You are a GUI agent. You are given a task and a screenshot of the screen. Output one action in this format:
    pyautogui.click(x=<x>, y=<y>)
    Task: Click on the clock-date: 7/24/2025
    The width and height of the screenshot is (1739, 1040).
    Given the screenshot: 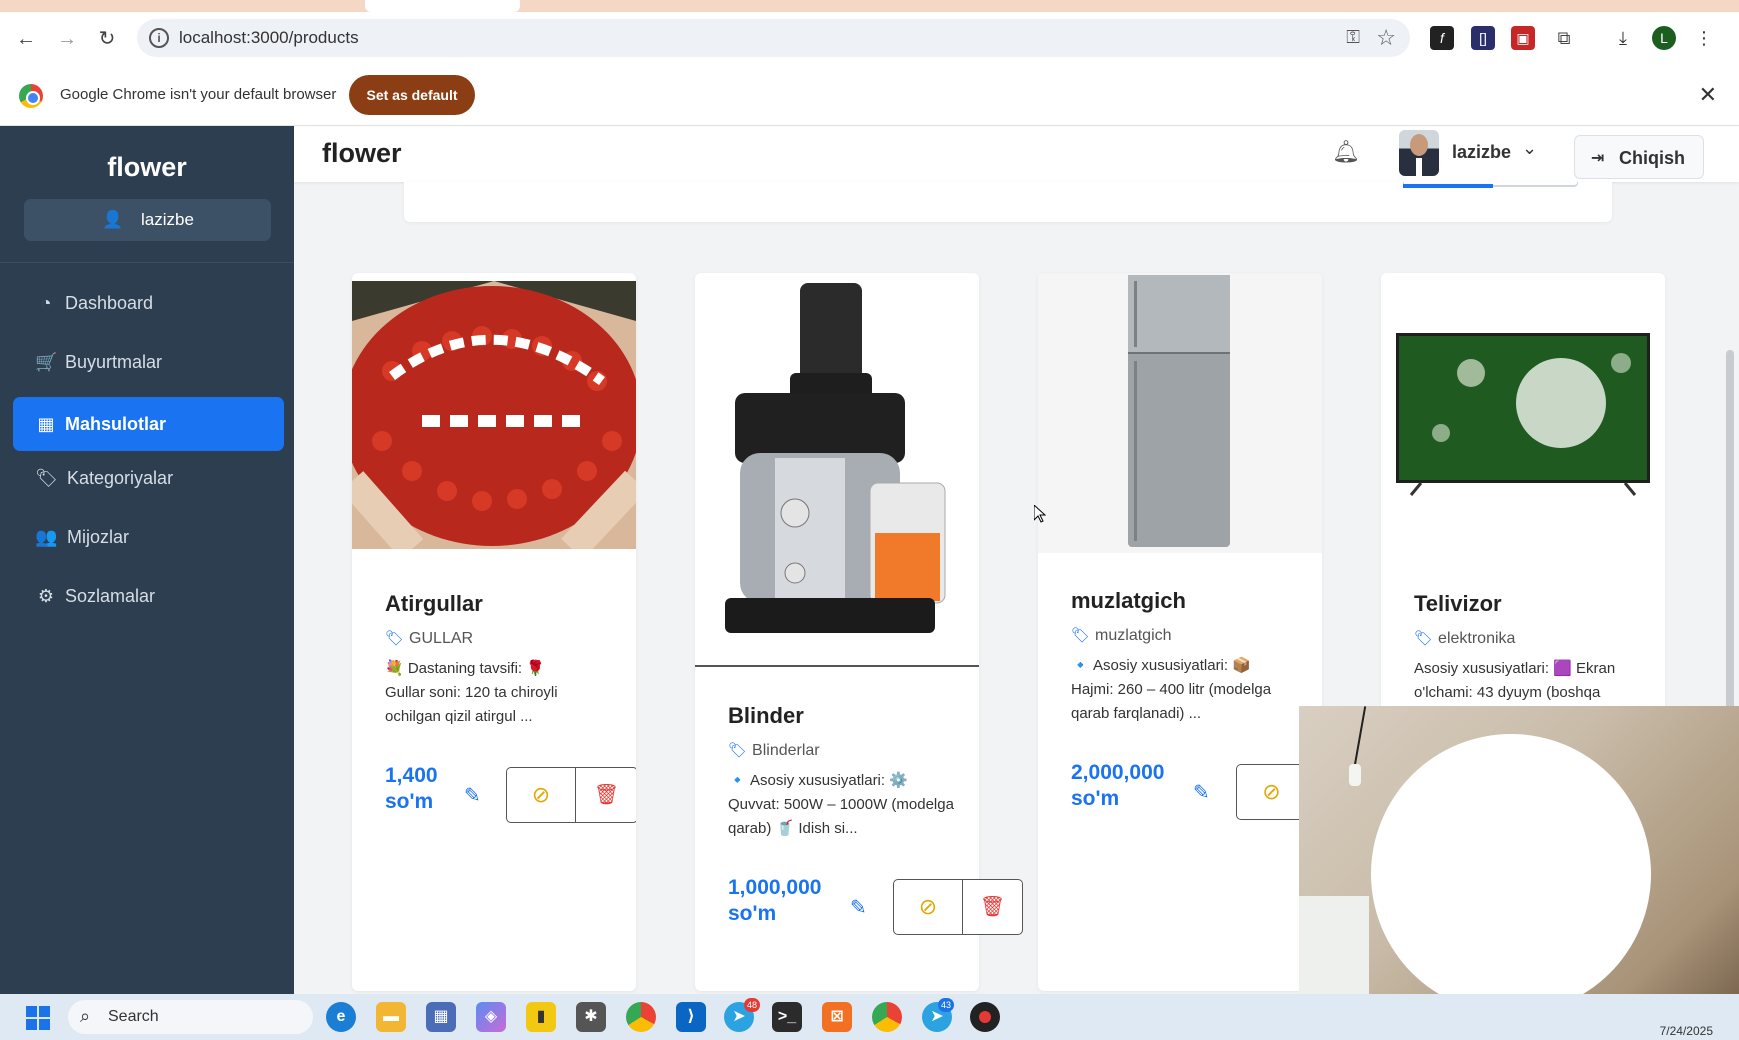 What is the action you would take?
    pyautogui.click(x=1686, y=1031)
    